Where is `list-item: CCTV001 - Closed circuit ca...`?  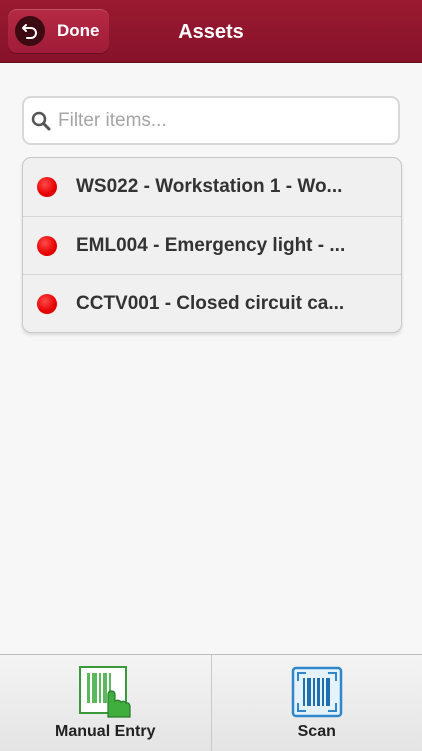 list-item: CCTV001 - Closed circuit ca... is located at coordinates (212, 303).